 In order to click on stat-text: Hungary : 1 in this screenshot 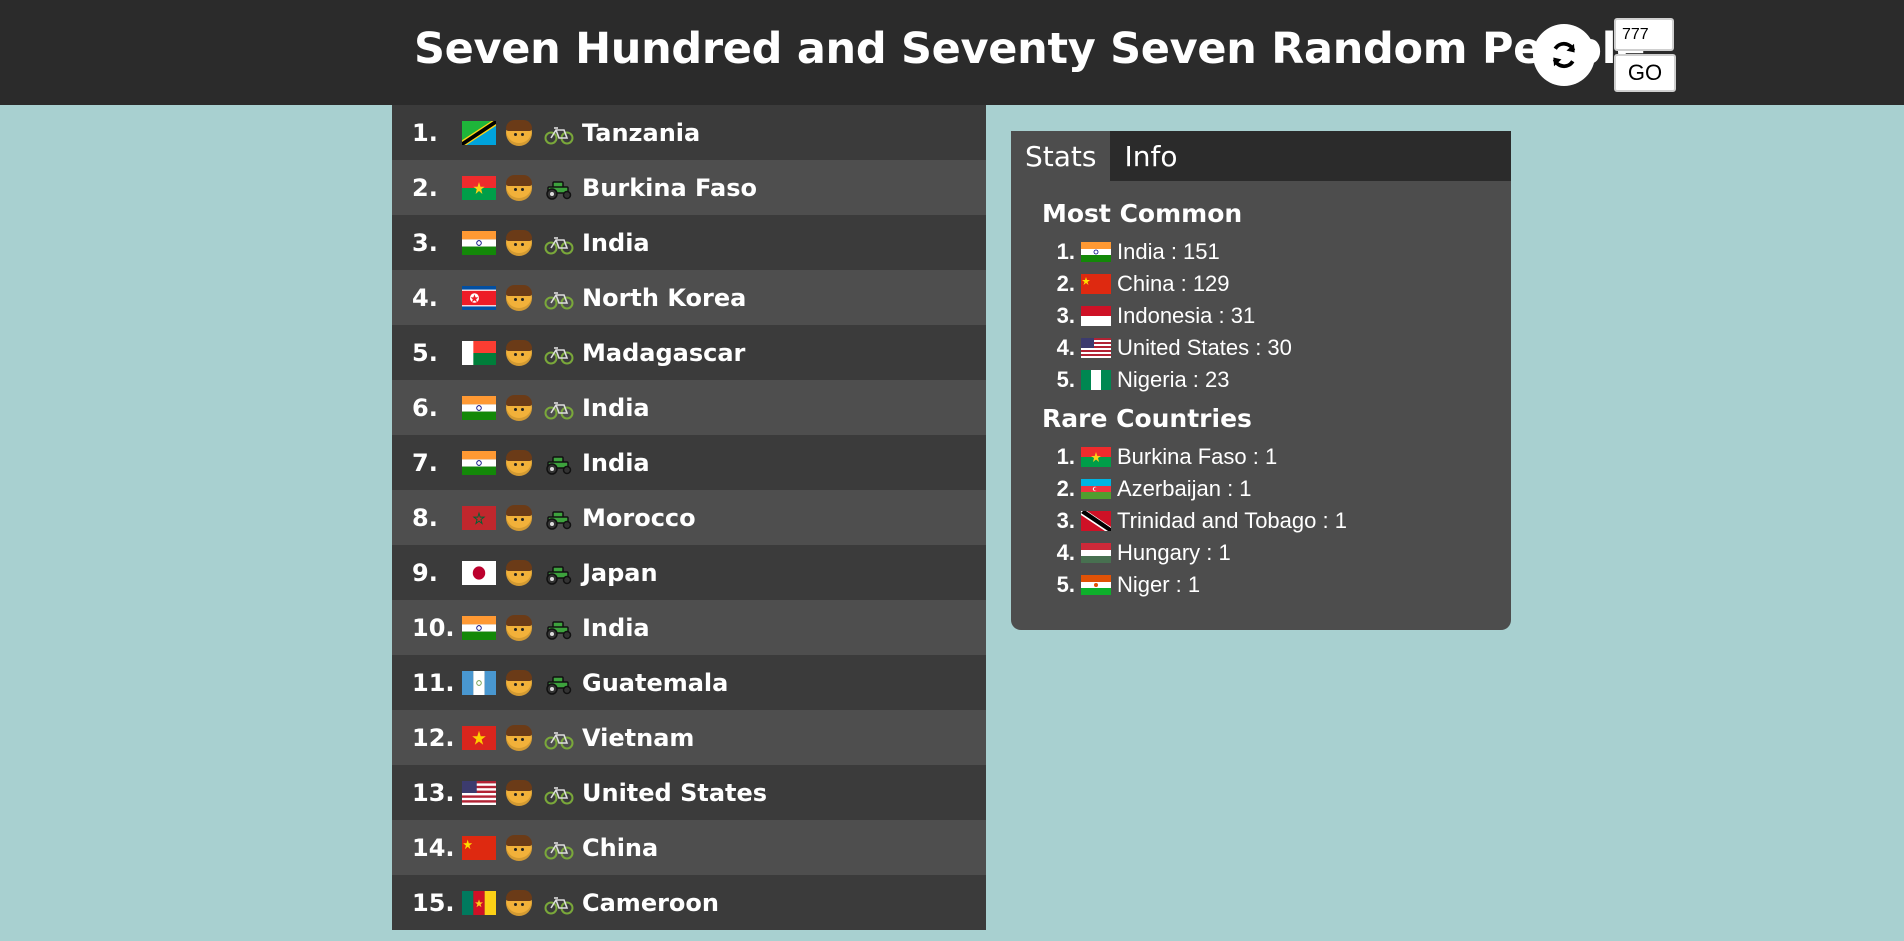, I will do `click(1174, 552)`.